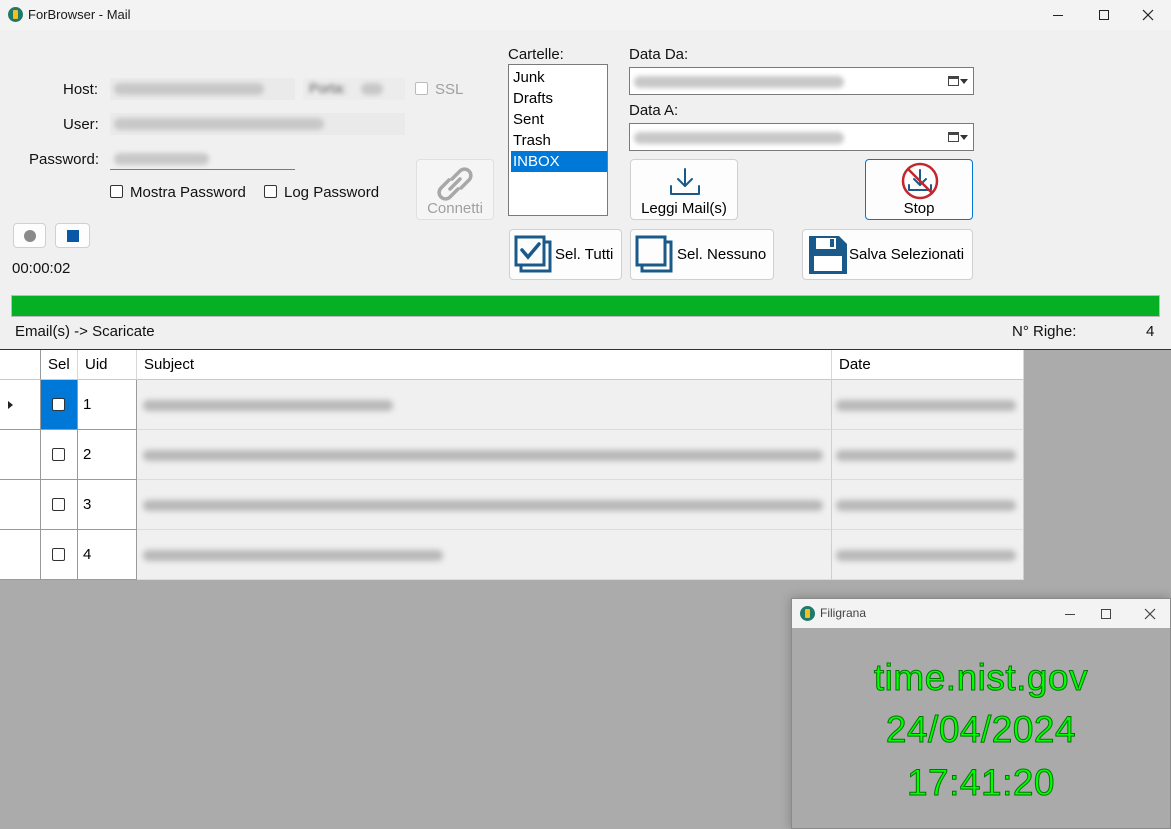 This screenshot has height=829, width=1171. I want to click on time-server-text: time.nist.gov, so click(981, 678).